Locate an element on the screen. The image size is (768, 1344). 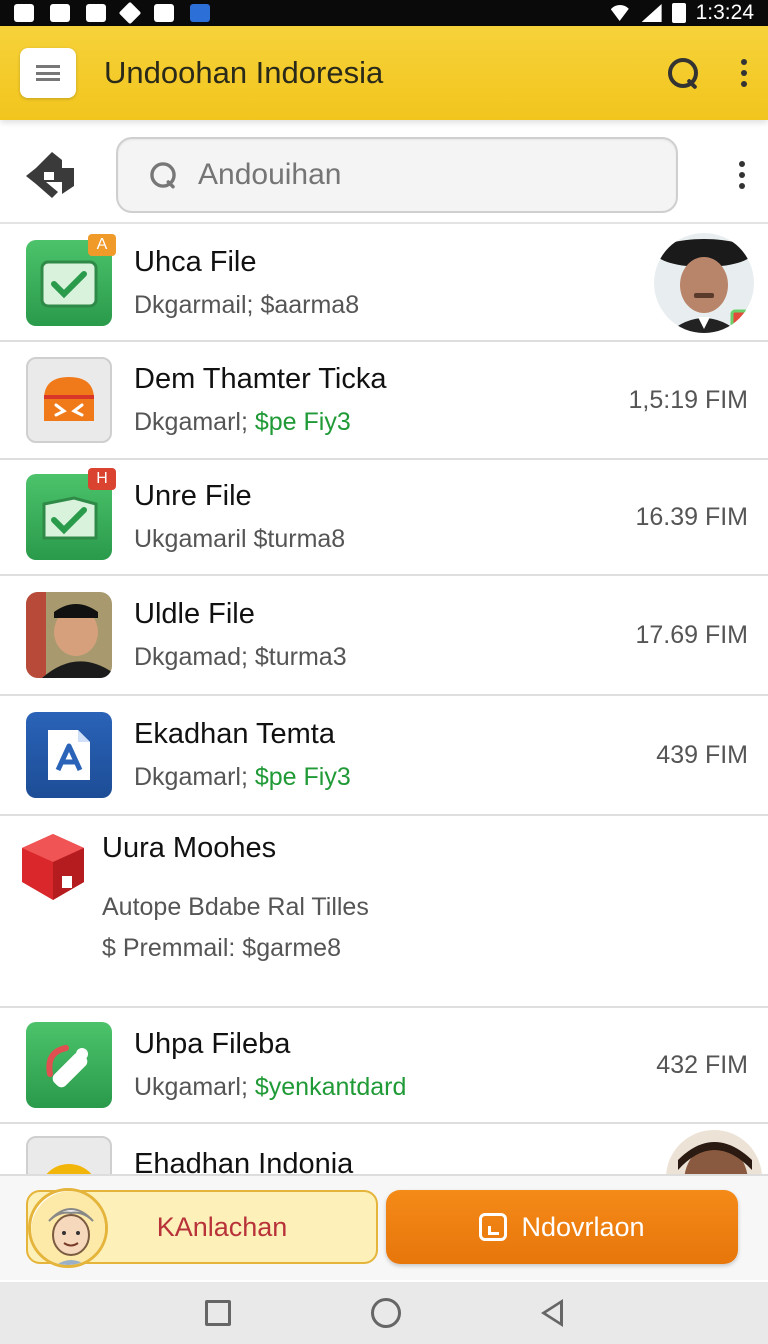
ndovrlaon-label: Ndovrlaon is located at coordinates (583, 1226).